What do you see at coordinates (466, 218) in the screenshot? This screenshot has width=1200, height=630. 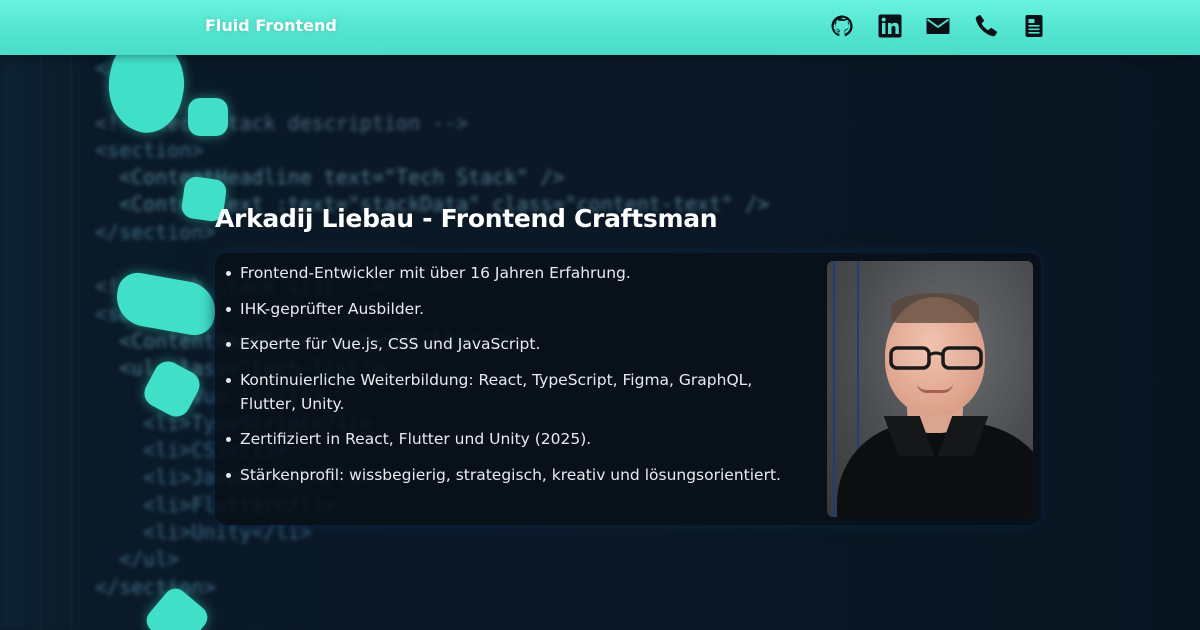 I see `page-headline: Arkadij Liebau - Frontend Craftsman` at bounding box center [466, 218].